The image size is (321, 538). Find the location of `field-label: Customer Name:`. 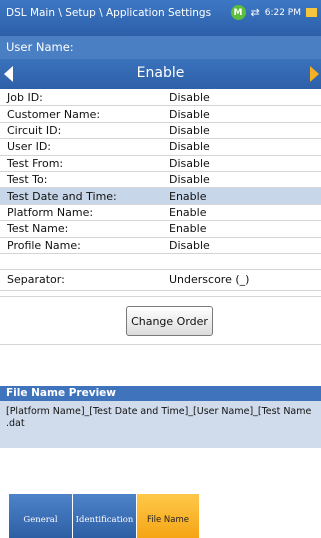

field-label: Customer Name: is located at coordinates (54, 114).